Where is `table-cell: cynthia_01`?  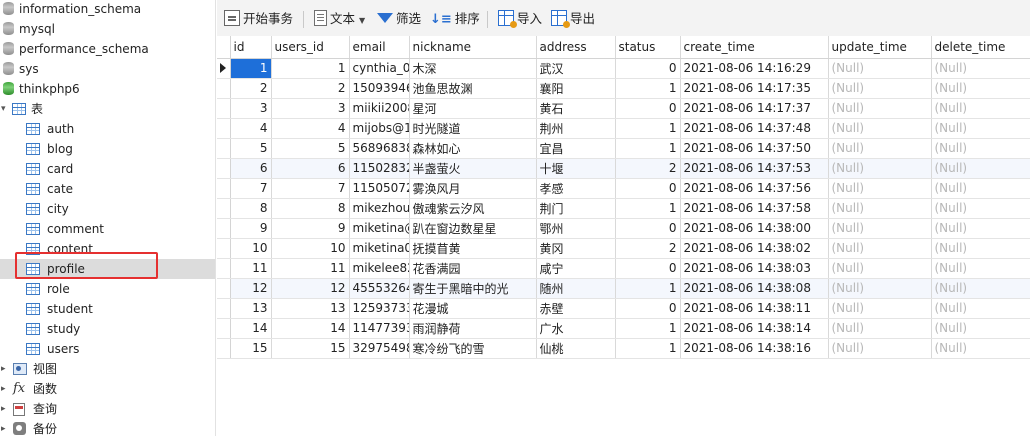 table-cell: cynthia_01 is located at coordinates (379, 68).